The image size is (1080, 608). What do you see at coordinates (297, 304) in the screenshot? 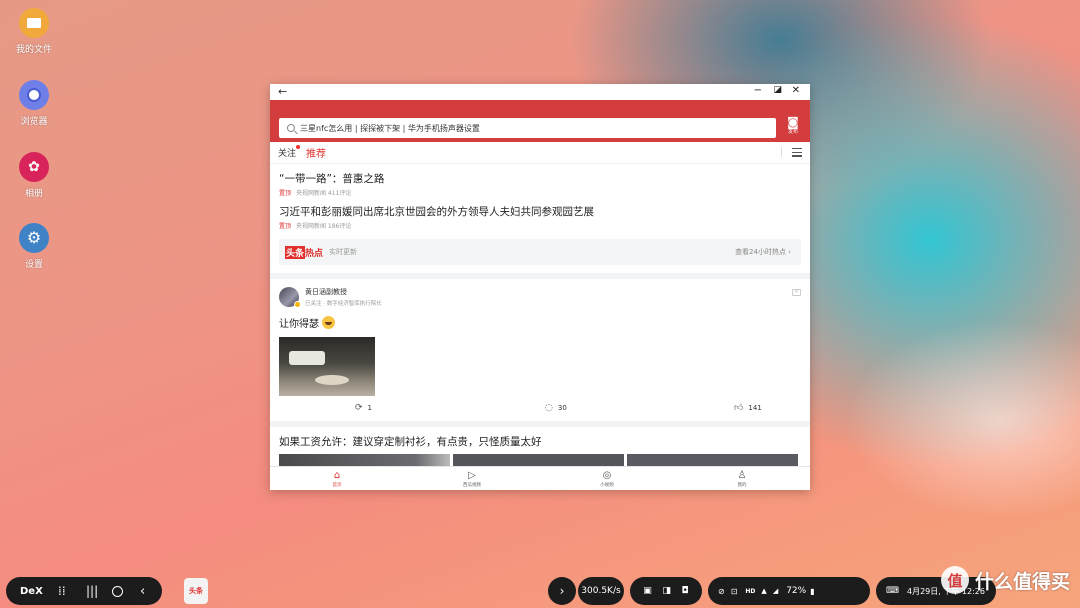
I see `verified-badge-icon` at bounding box center [297, 304].